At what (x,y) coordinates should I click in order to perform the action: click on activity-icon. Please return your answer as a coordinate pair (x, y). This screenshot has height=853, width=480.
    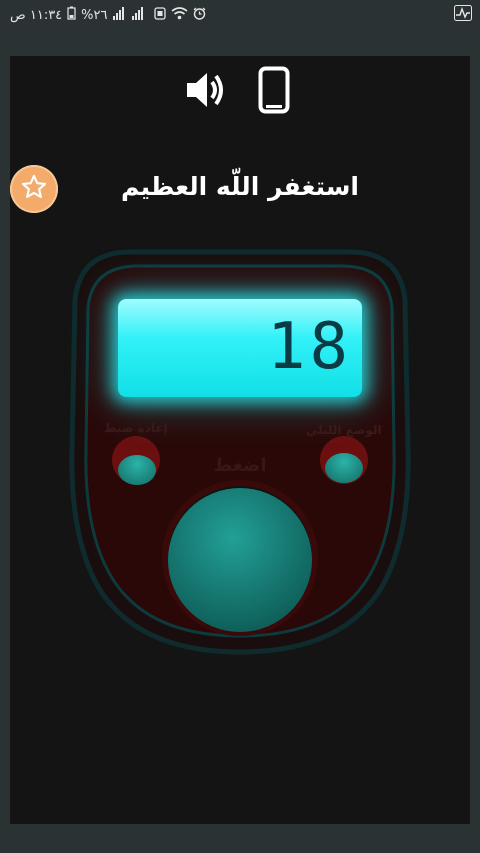
    Looking at the image, I should click on (463, 15).